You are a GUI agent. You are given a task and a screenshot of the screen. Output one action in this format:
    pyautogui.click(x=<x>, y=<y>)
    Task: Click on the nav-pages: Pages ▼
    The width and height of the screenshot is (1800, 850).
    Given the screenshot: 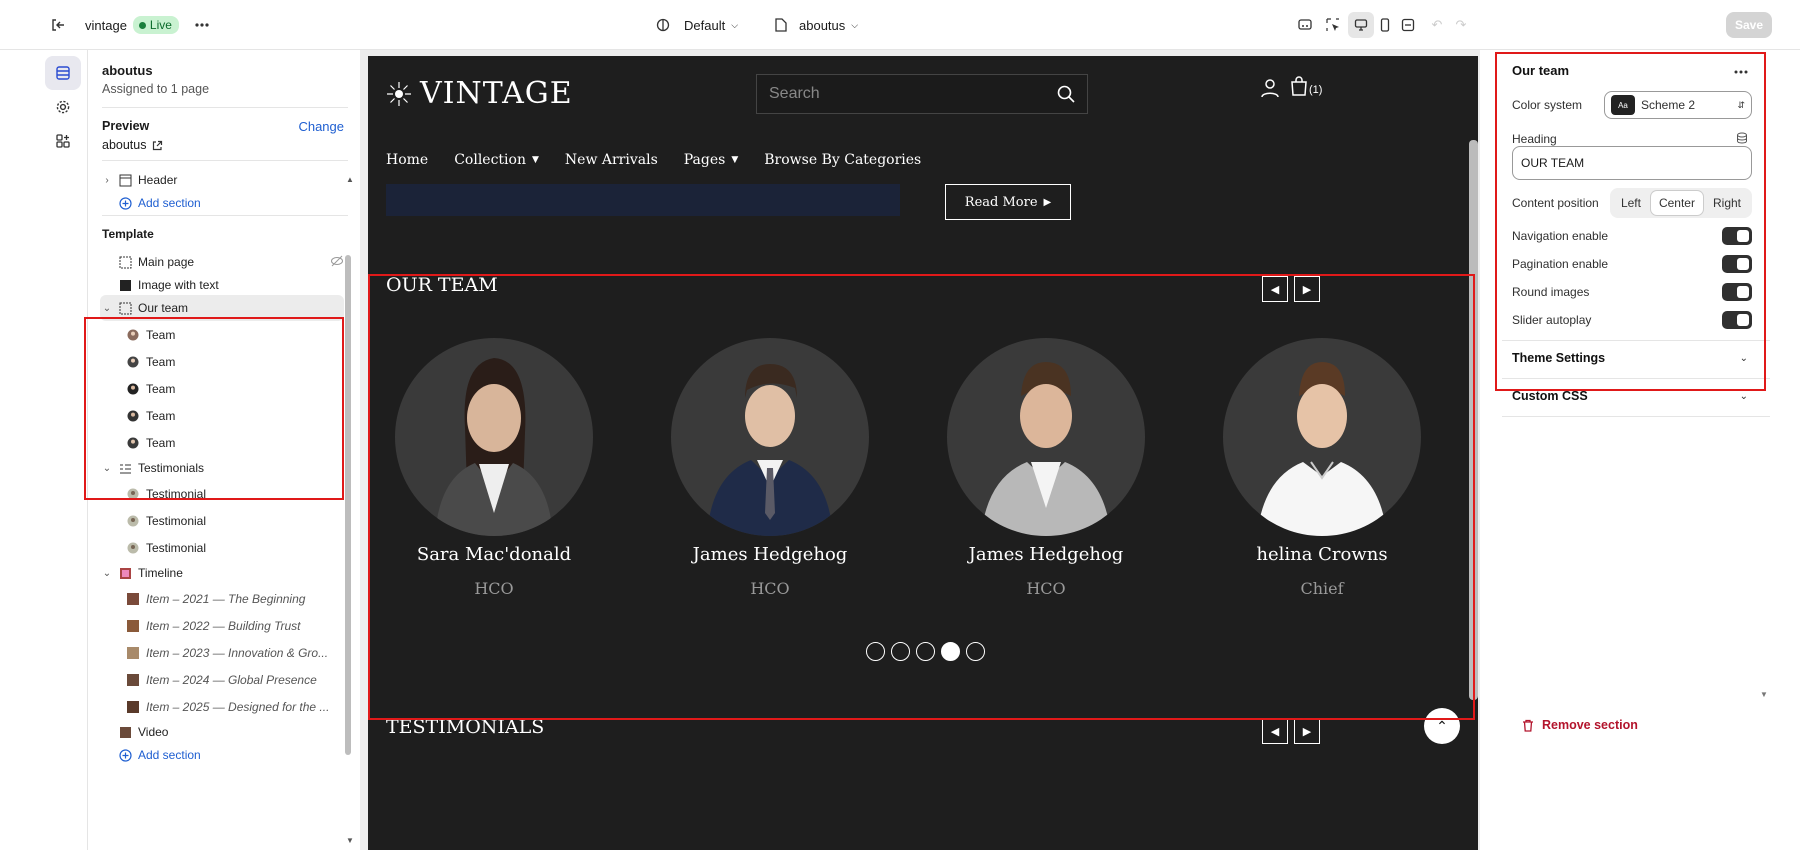 What is the action you would take?
    pyautogui.click(x=711, y=160)
    